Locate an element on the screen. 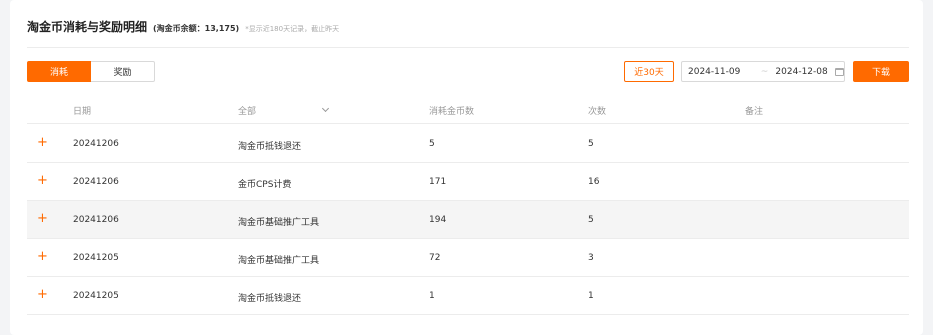  col-date: 日期 is located at coordinates (82, 112).